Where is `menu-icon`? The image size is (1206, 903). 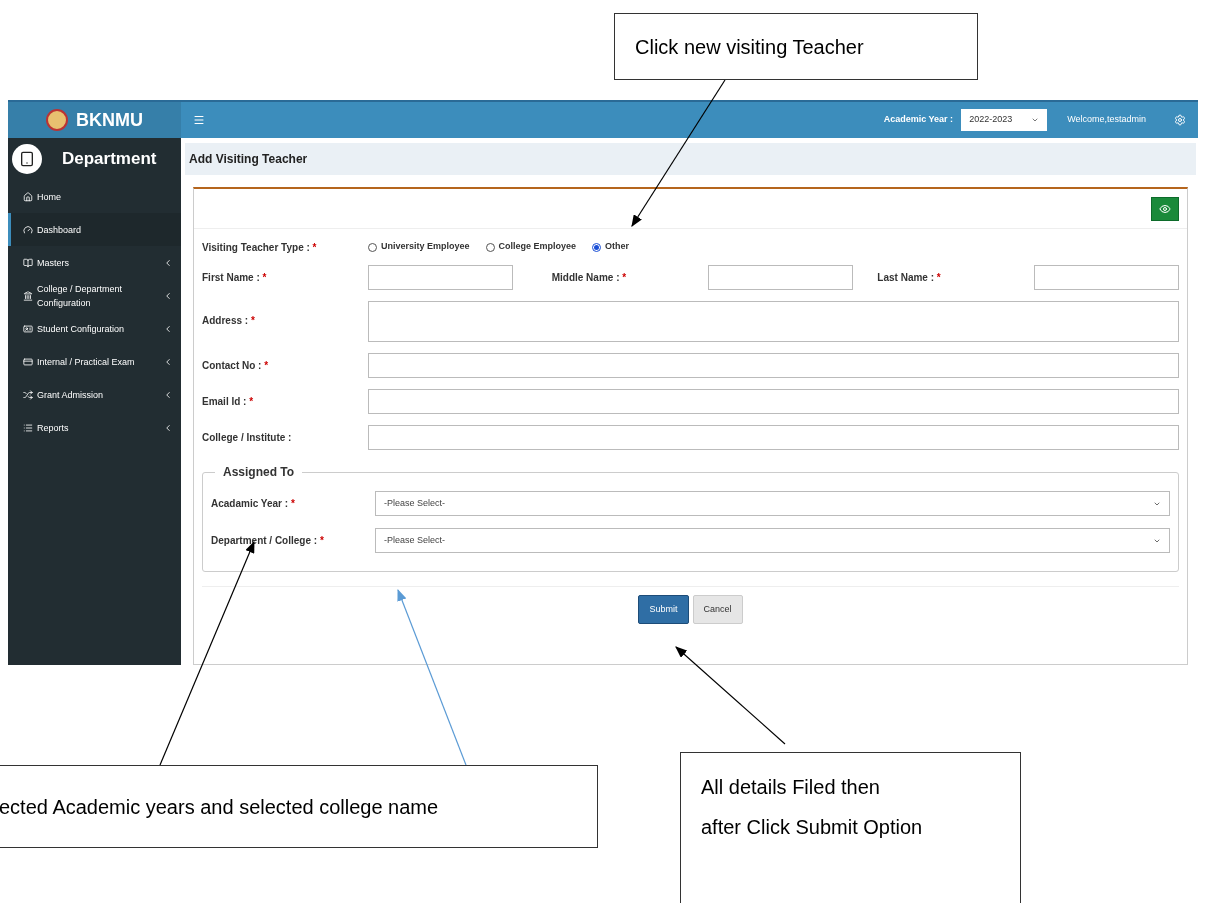
menu-icon is located at coordinates (199, 120).